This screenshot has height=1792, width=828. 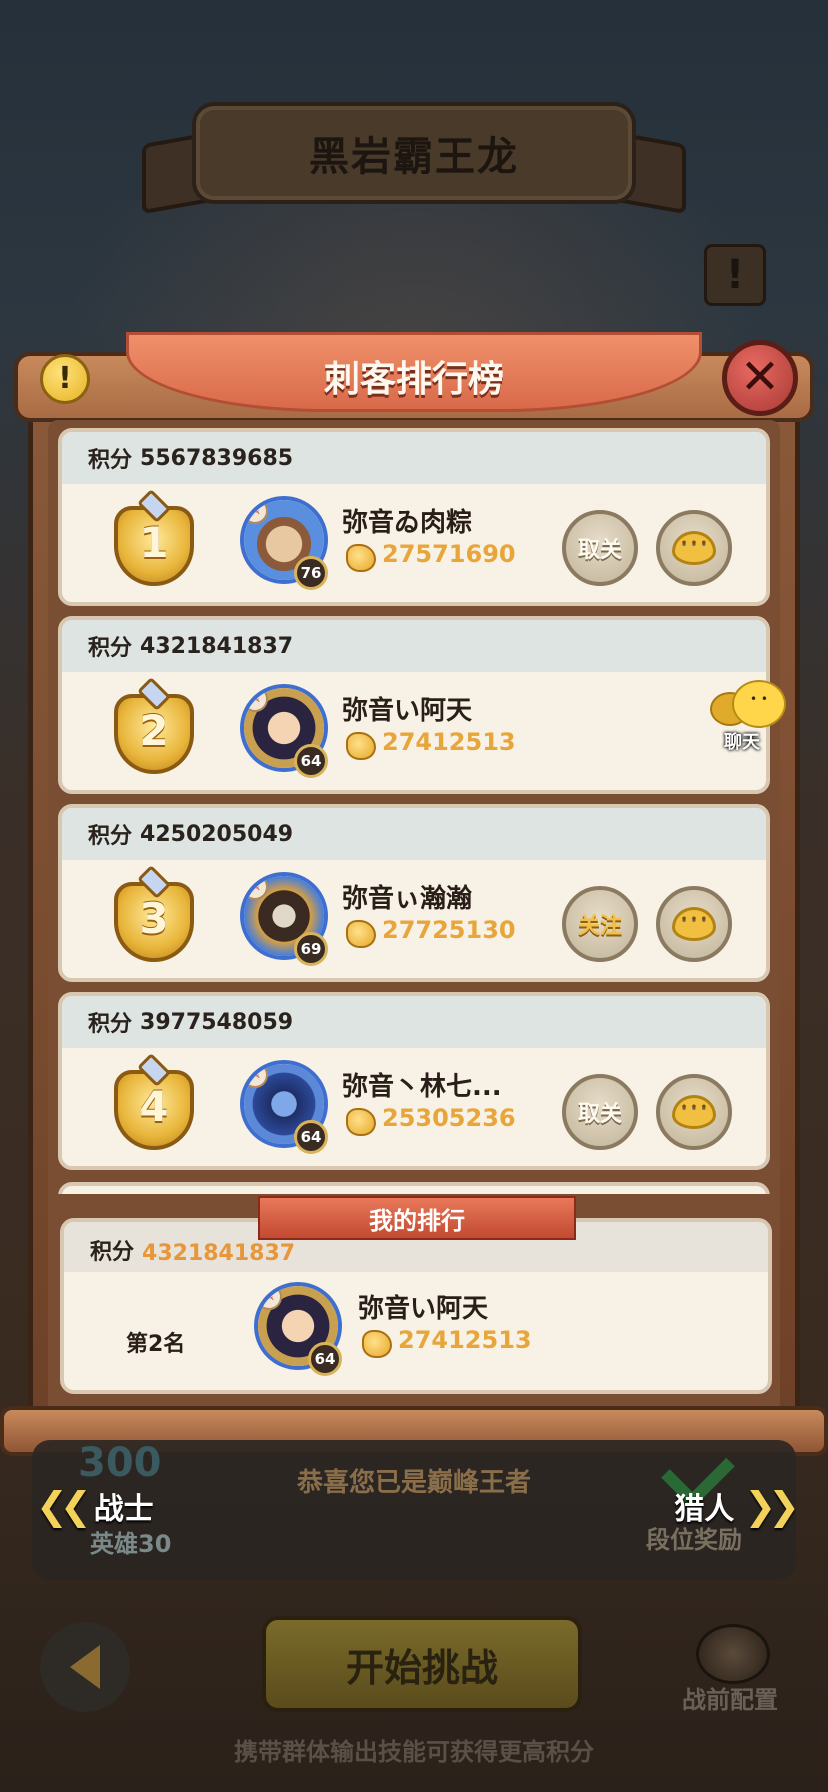 What do you see at coordinates (217, 1022) in the screenshot?
I see `score-value: 3977548059` at bounding box center [217, 1022].